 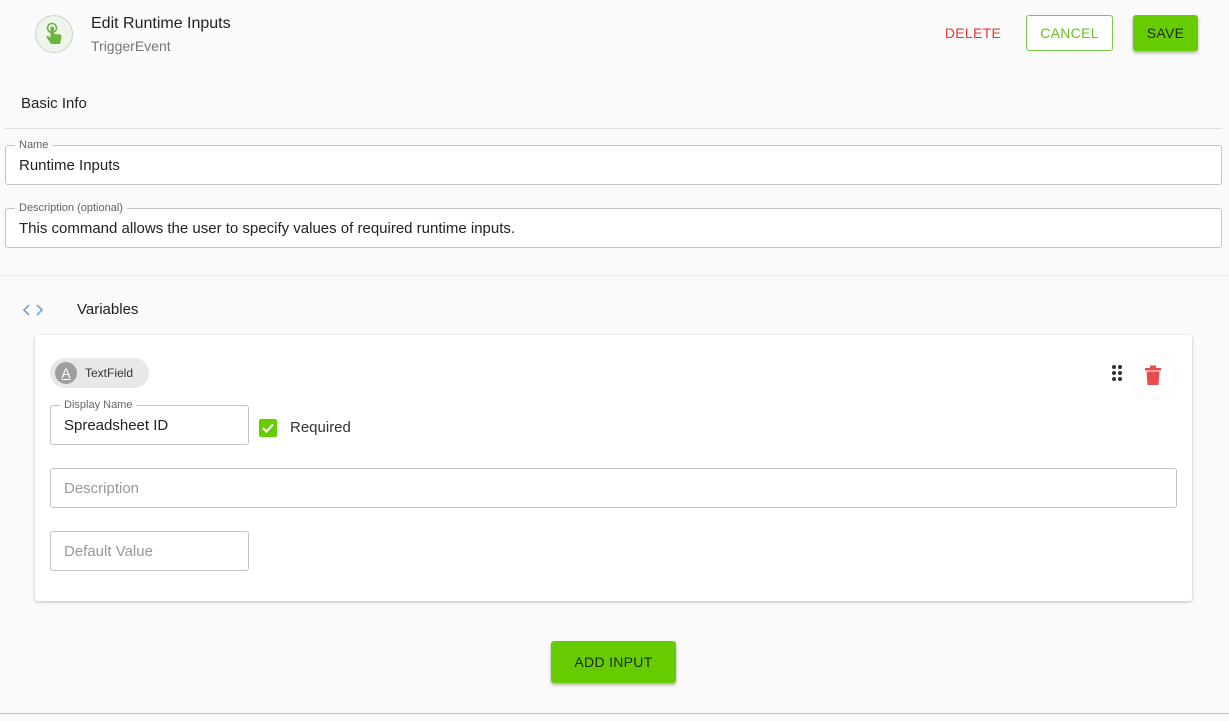 What do you see at coordinates (54, 103) in the screenshot?
I see `basic-info-heading: Basic Info` at bounding box center [54, 103].